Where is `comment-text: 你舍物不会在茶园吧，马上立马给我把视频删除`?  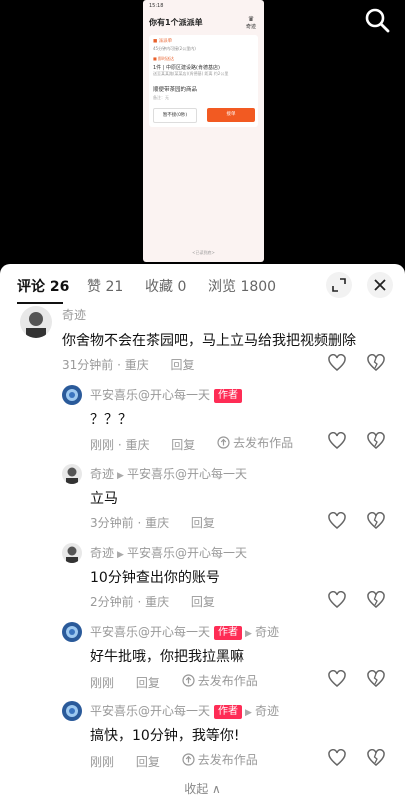 comment-text: 你舍物不会在茶园吧，马上立马给我把视频删除 is located at coordinates (209, 341).